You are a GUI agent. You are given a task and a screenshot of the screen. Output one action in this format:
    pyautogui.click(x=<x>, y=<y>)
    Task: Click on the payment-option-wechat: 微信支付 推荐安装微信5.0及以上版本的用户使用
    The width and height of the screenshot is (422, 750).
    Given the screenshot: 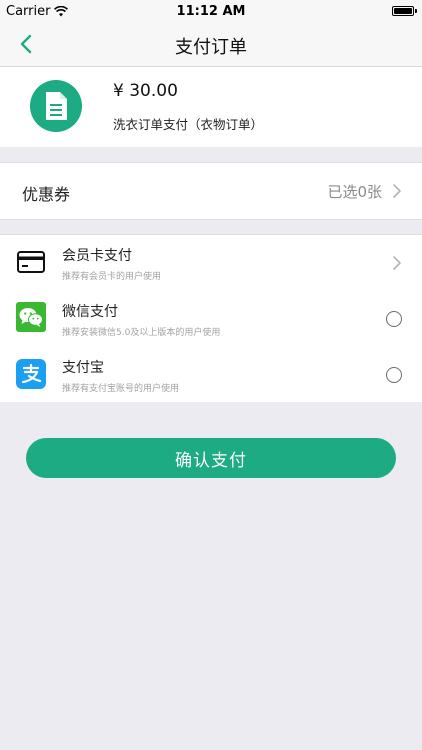 What is the action you would take?
    pyautogui.click(x=211, y=319)
    